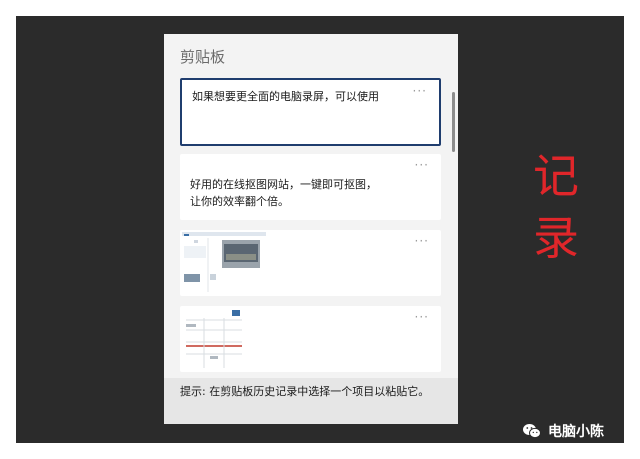 This screenshot has width=640, height=459. What do you see at coordinates (283, 184) in the screenshot?
I see `clipboard-item-text-line1: 好用的在线抠图网站，一键即可抠图，` at bounding box center [283, 184].